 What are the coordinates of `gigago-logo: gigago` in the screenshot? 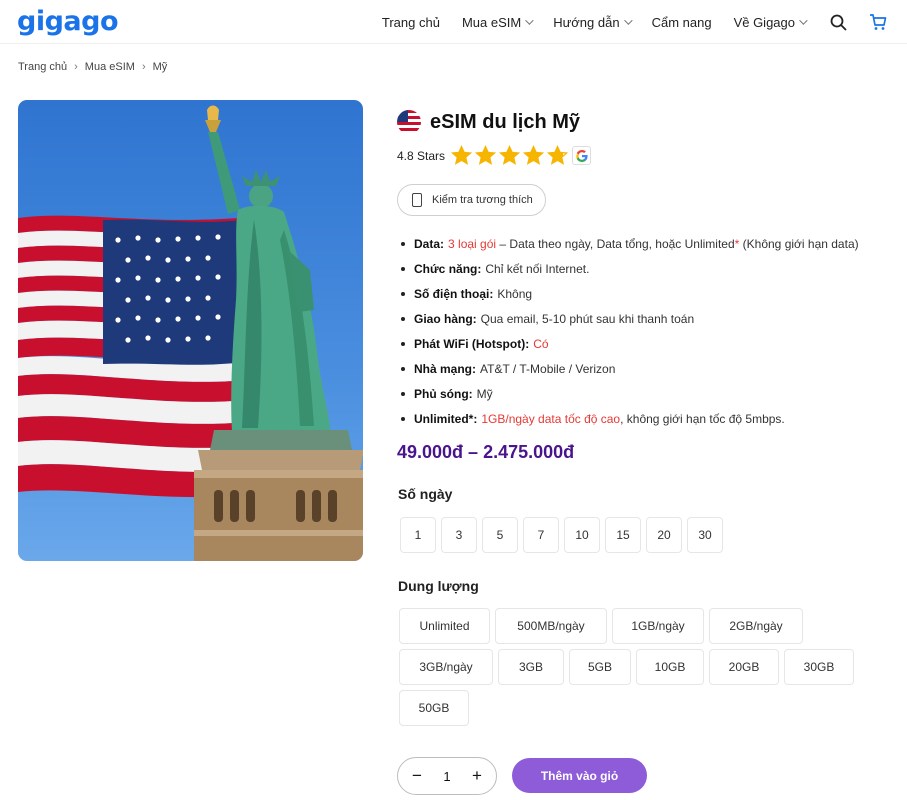 It's located at (68, 21).